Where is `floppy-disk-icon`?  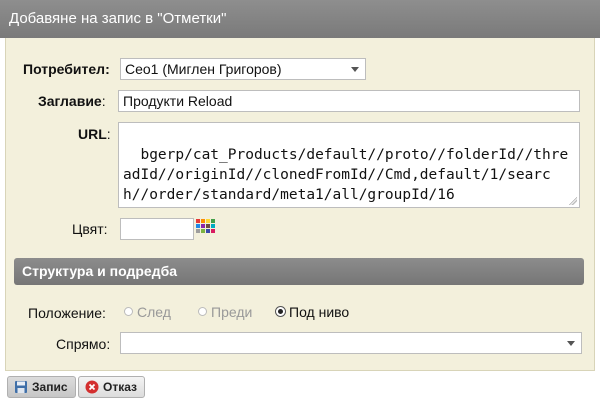 floppy-disk-icon is located at coordinates (21, 387).